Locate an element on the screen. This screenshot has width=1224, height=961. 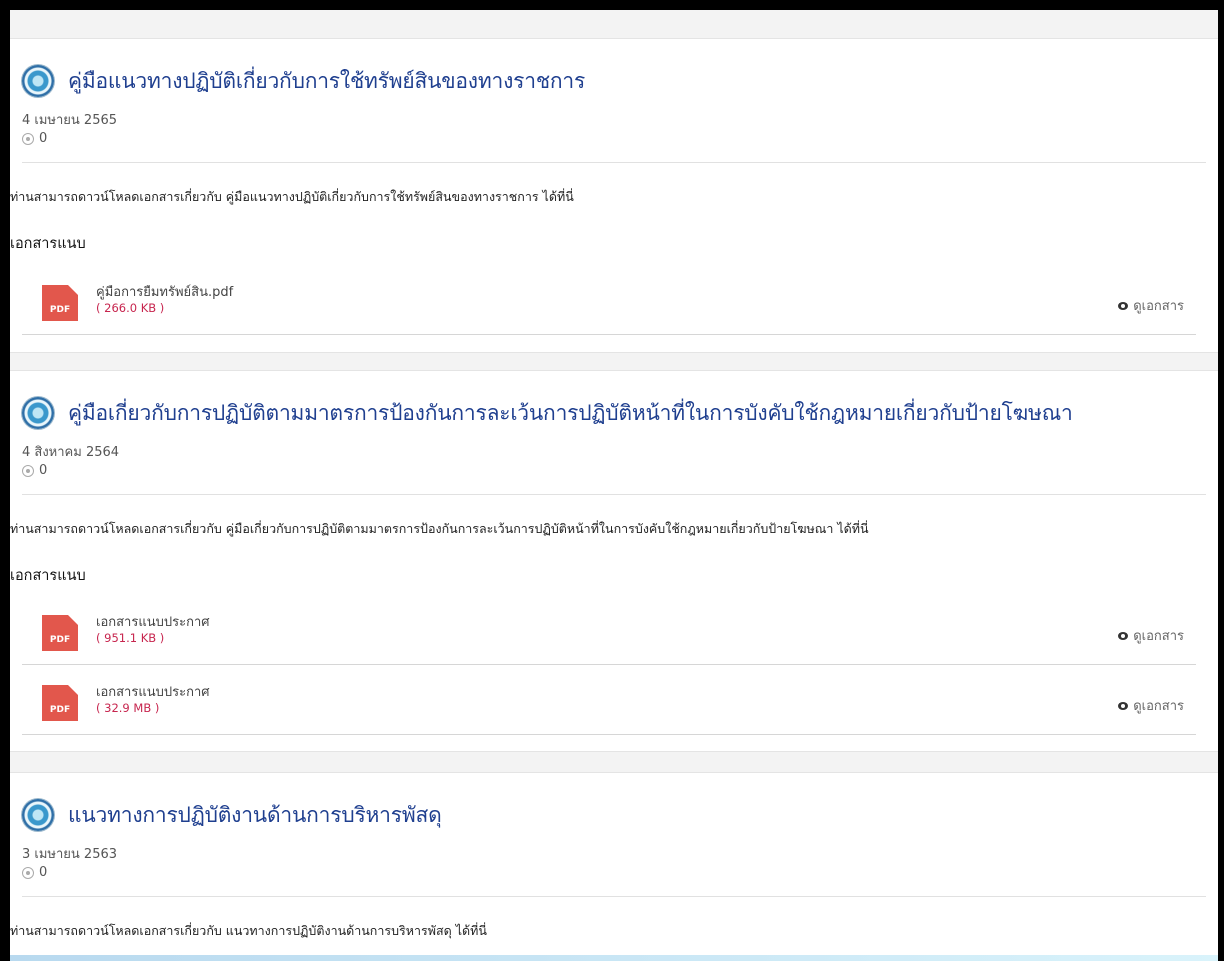
post-title: แนวทางการปฏิบัติงานด้านการบริหารพัสดุ is located at coordinates (255, 815).